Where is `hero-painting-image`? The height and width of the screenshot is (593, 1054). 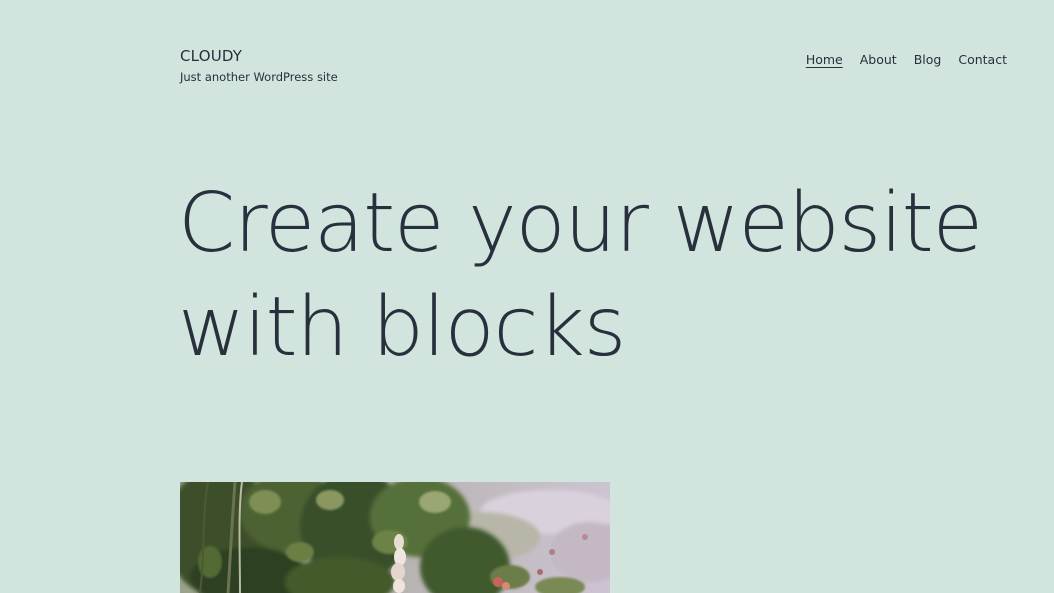 hero-painting-image is located at coordinates (395, 537).